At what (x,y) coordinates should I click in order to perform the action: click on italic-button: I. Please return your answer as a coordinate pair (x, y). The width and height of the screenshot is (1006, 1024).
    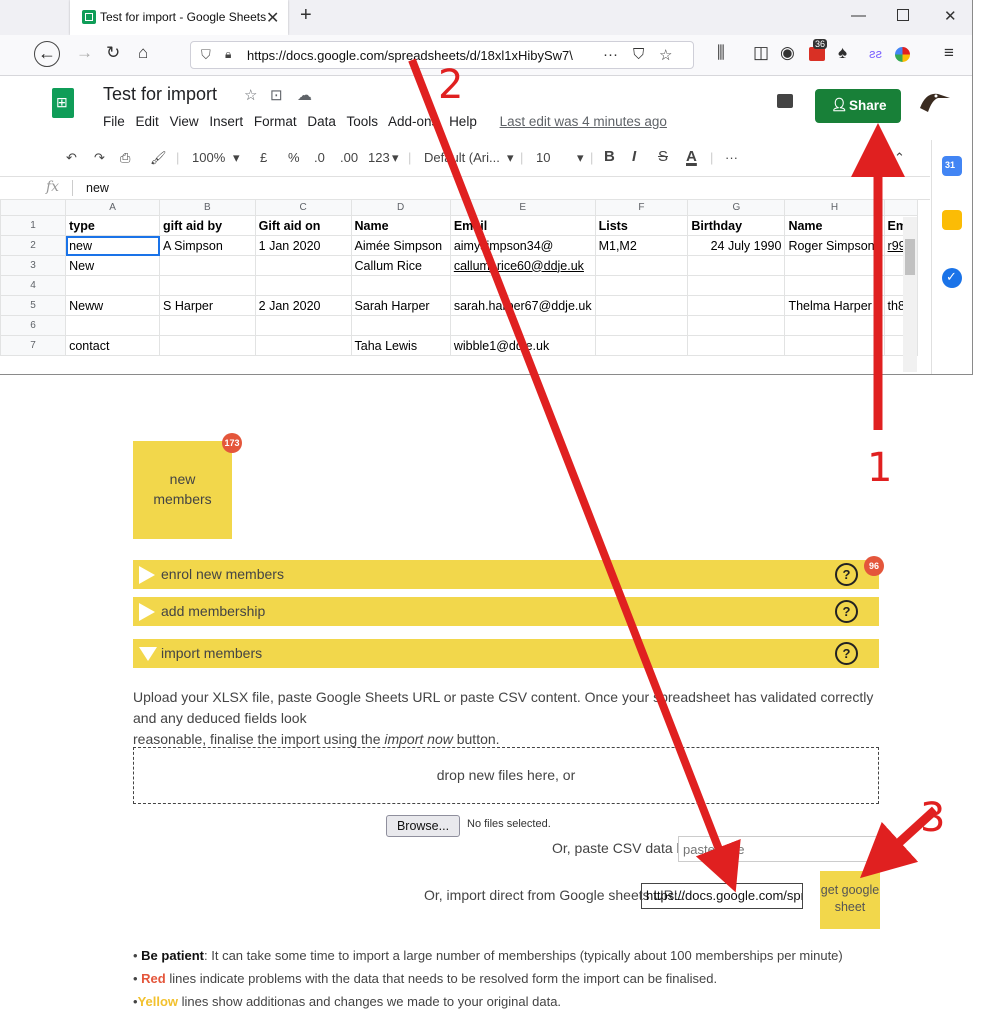
    Looking at the image, I should click on (634, 156).